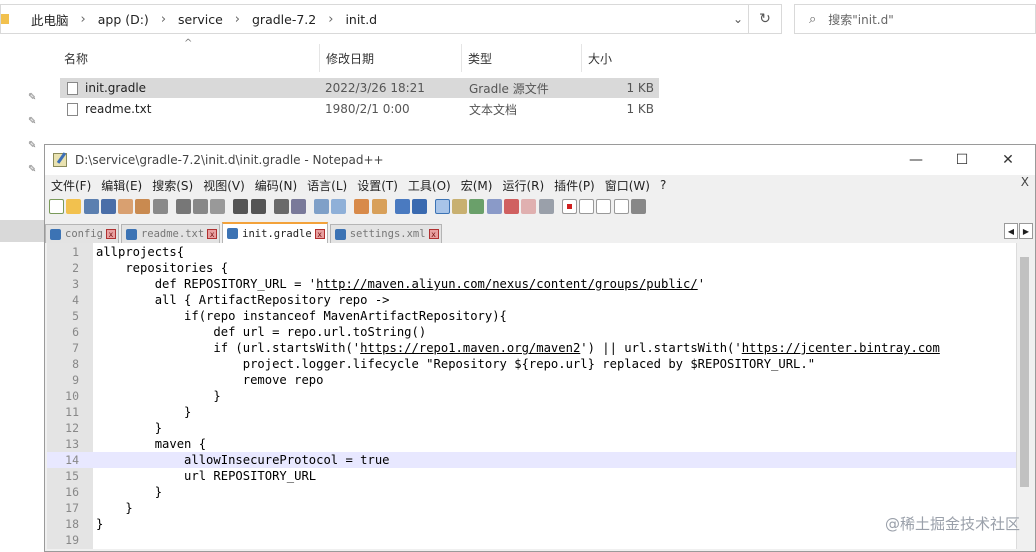  Describe the element at coordinates (532, 396) in the screenshot. I see `code-line: 10 }` at that location.